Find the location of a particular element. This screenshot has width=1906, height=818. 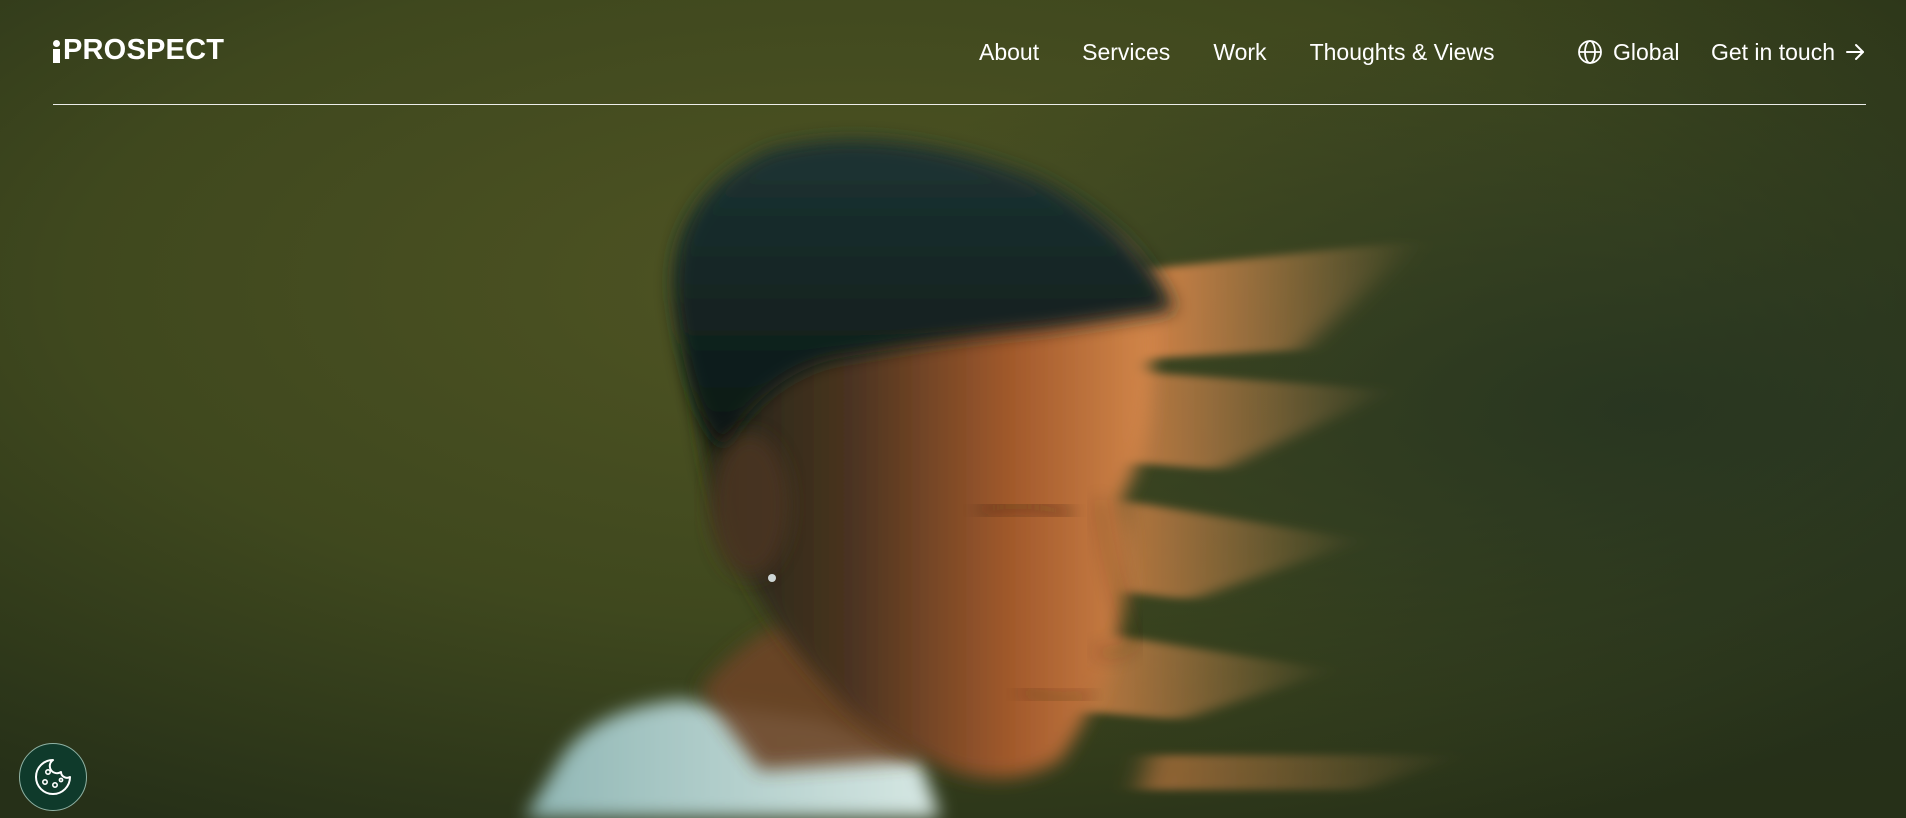

nav-item-work: Work is located at coordinates (1239, 52).